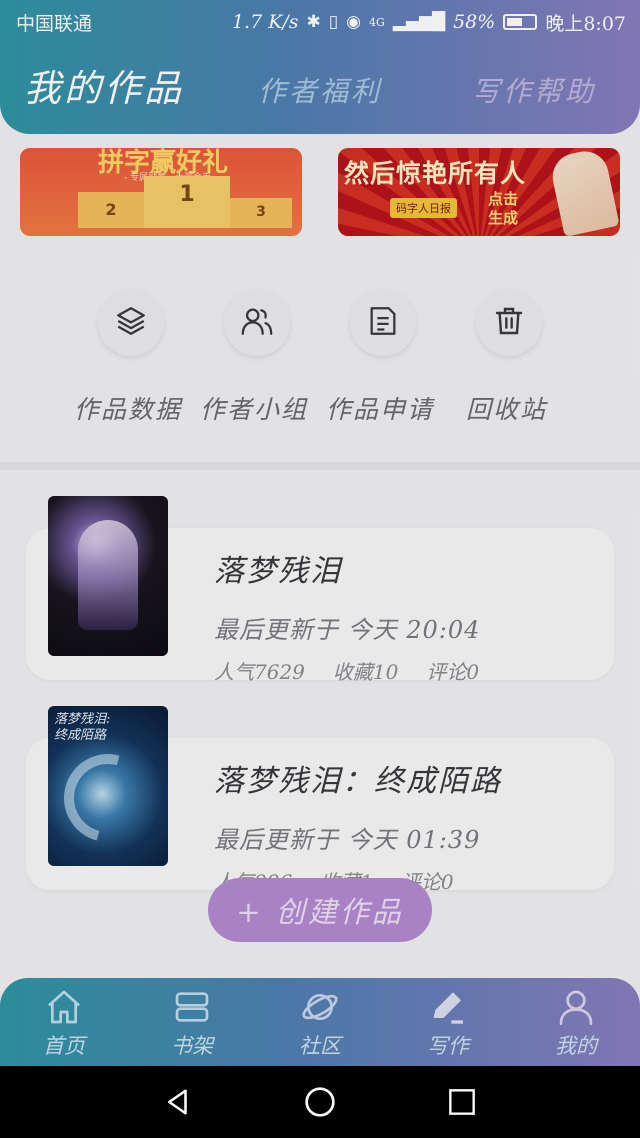  I want to click on network-speed: 1.7 K/s, so click(265, 22).